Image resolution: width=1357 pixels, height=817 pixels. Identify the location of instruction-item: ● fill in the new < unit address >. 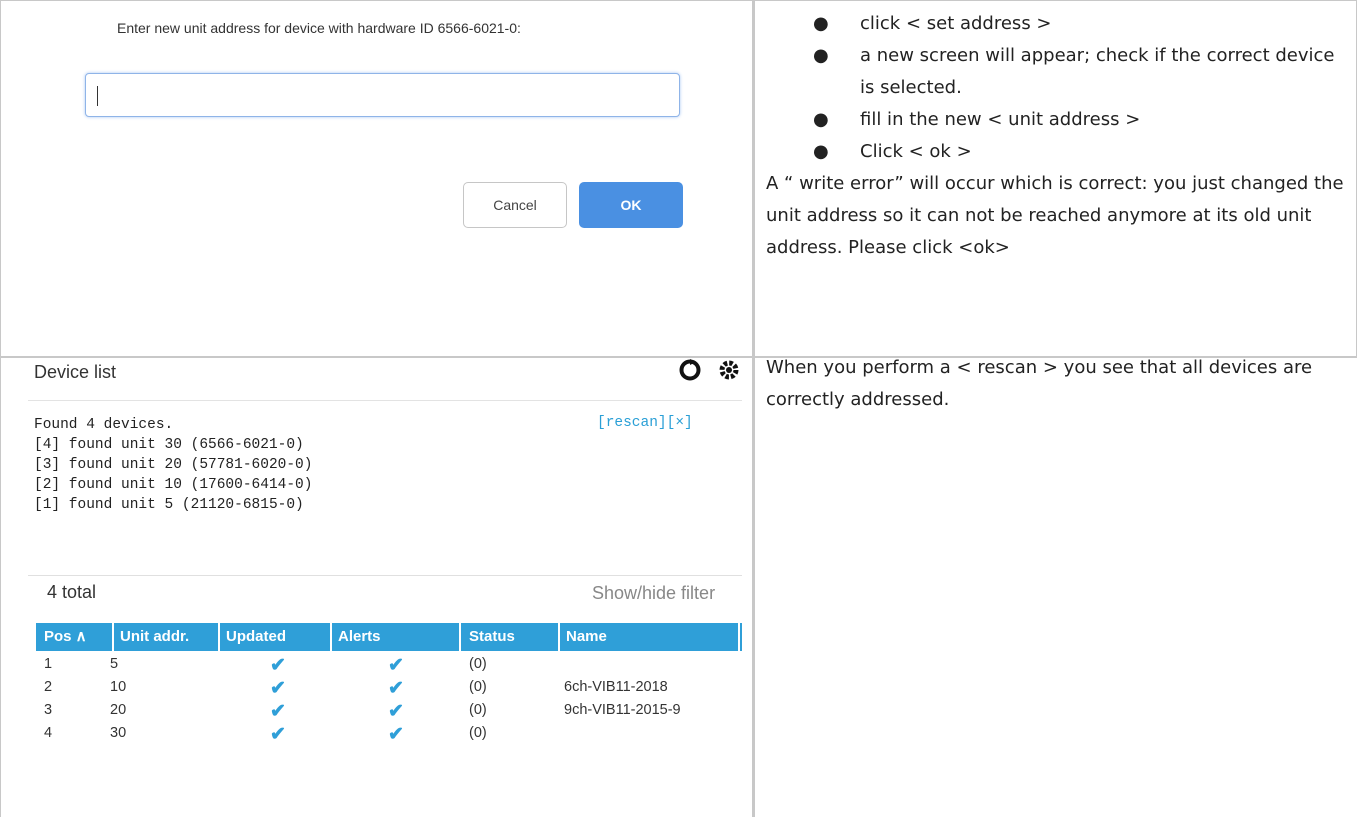
(977, 119).